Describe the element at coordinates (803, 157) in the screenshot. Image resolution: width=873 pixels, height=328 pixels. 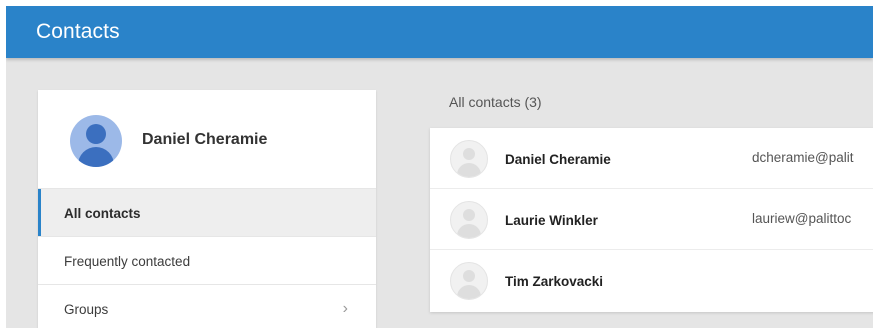
I see `contact-email: dcheramie@palit` at that location.